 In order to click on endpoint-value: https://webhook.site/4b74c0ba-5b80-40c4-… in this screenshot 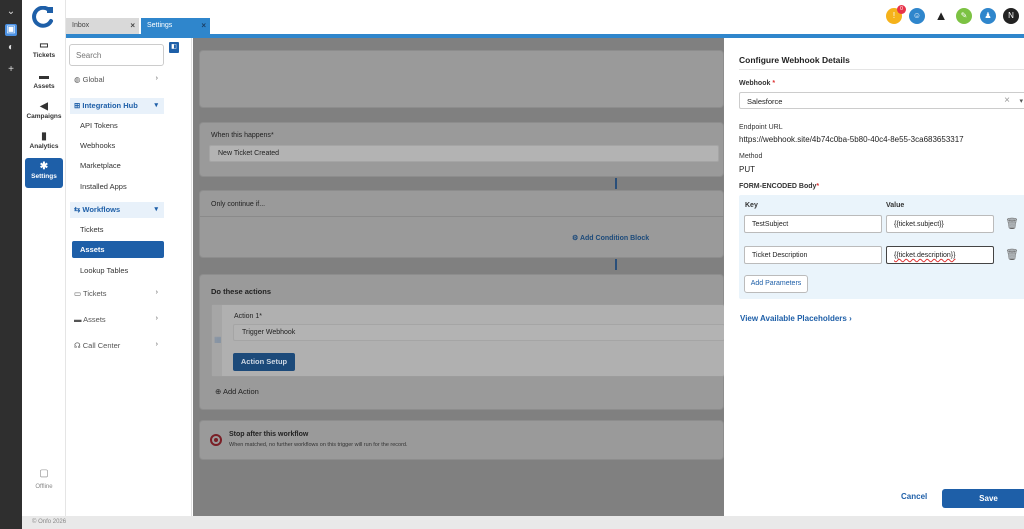, I will do `click(851, 139)`.